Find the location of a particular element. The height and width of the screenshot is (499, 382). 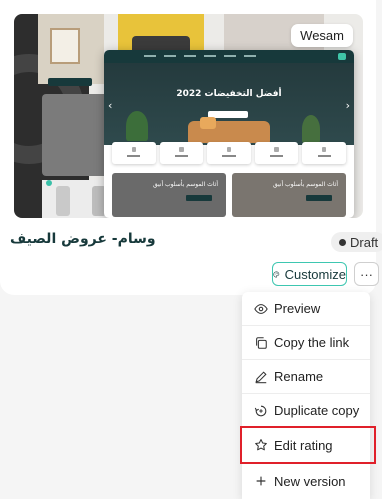

status-badge: Draft is located at coordinates (356, 242).